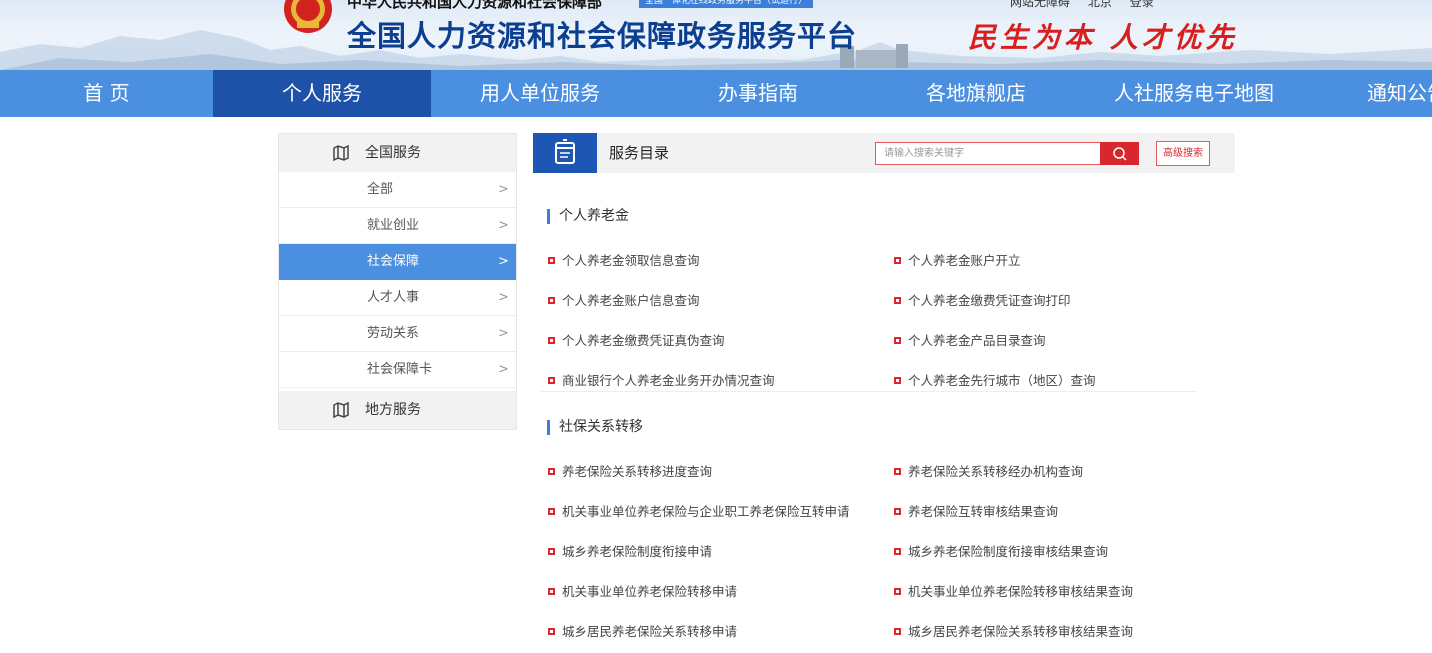  I want to click on service-link: 个人养老金领取信息查询, so click(624, 259).